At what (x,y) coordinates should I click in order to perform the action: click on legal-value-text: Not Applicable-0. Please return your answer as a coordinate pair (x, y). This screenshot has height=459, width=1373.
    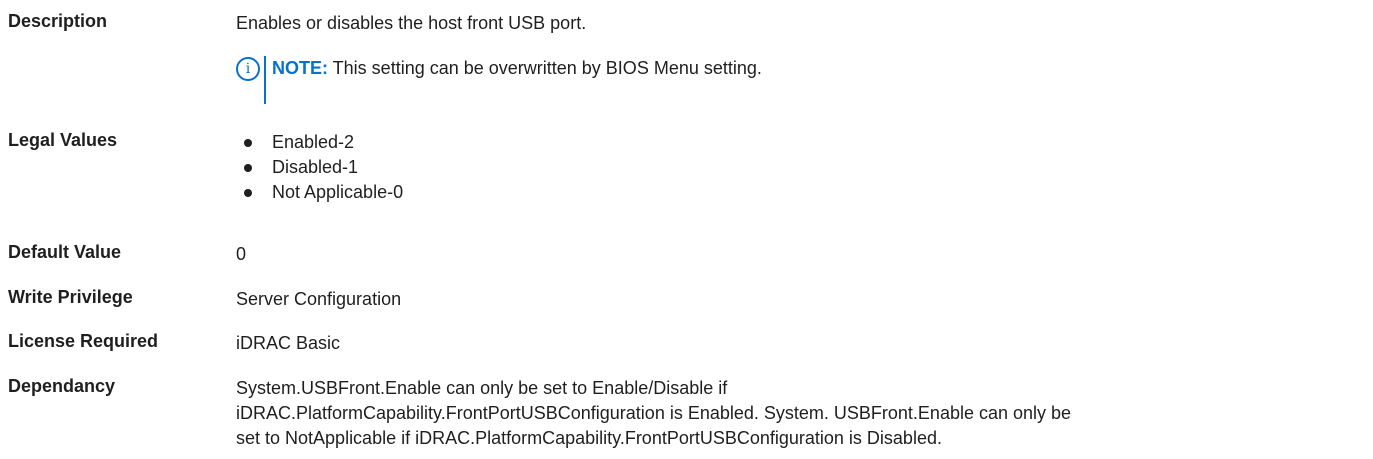
    Looking at the image, I should click on (338, 192).